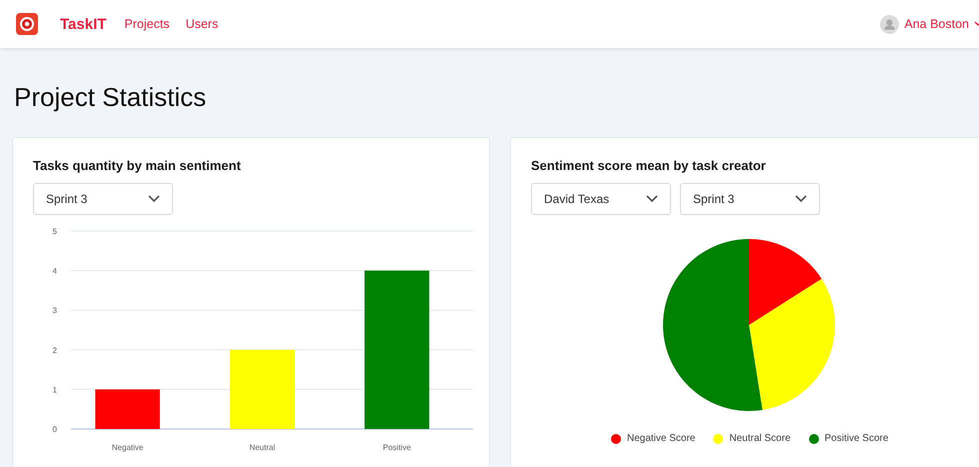 The height and width of the screenshot is (467, 979). Describe the element at coordinates (83, 24) in the screenshot. I see `brand-name: TaskIT` at that location.